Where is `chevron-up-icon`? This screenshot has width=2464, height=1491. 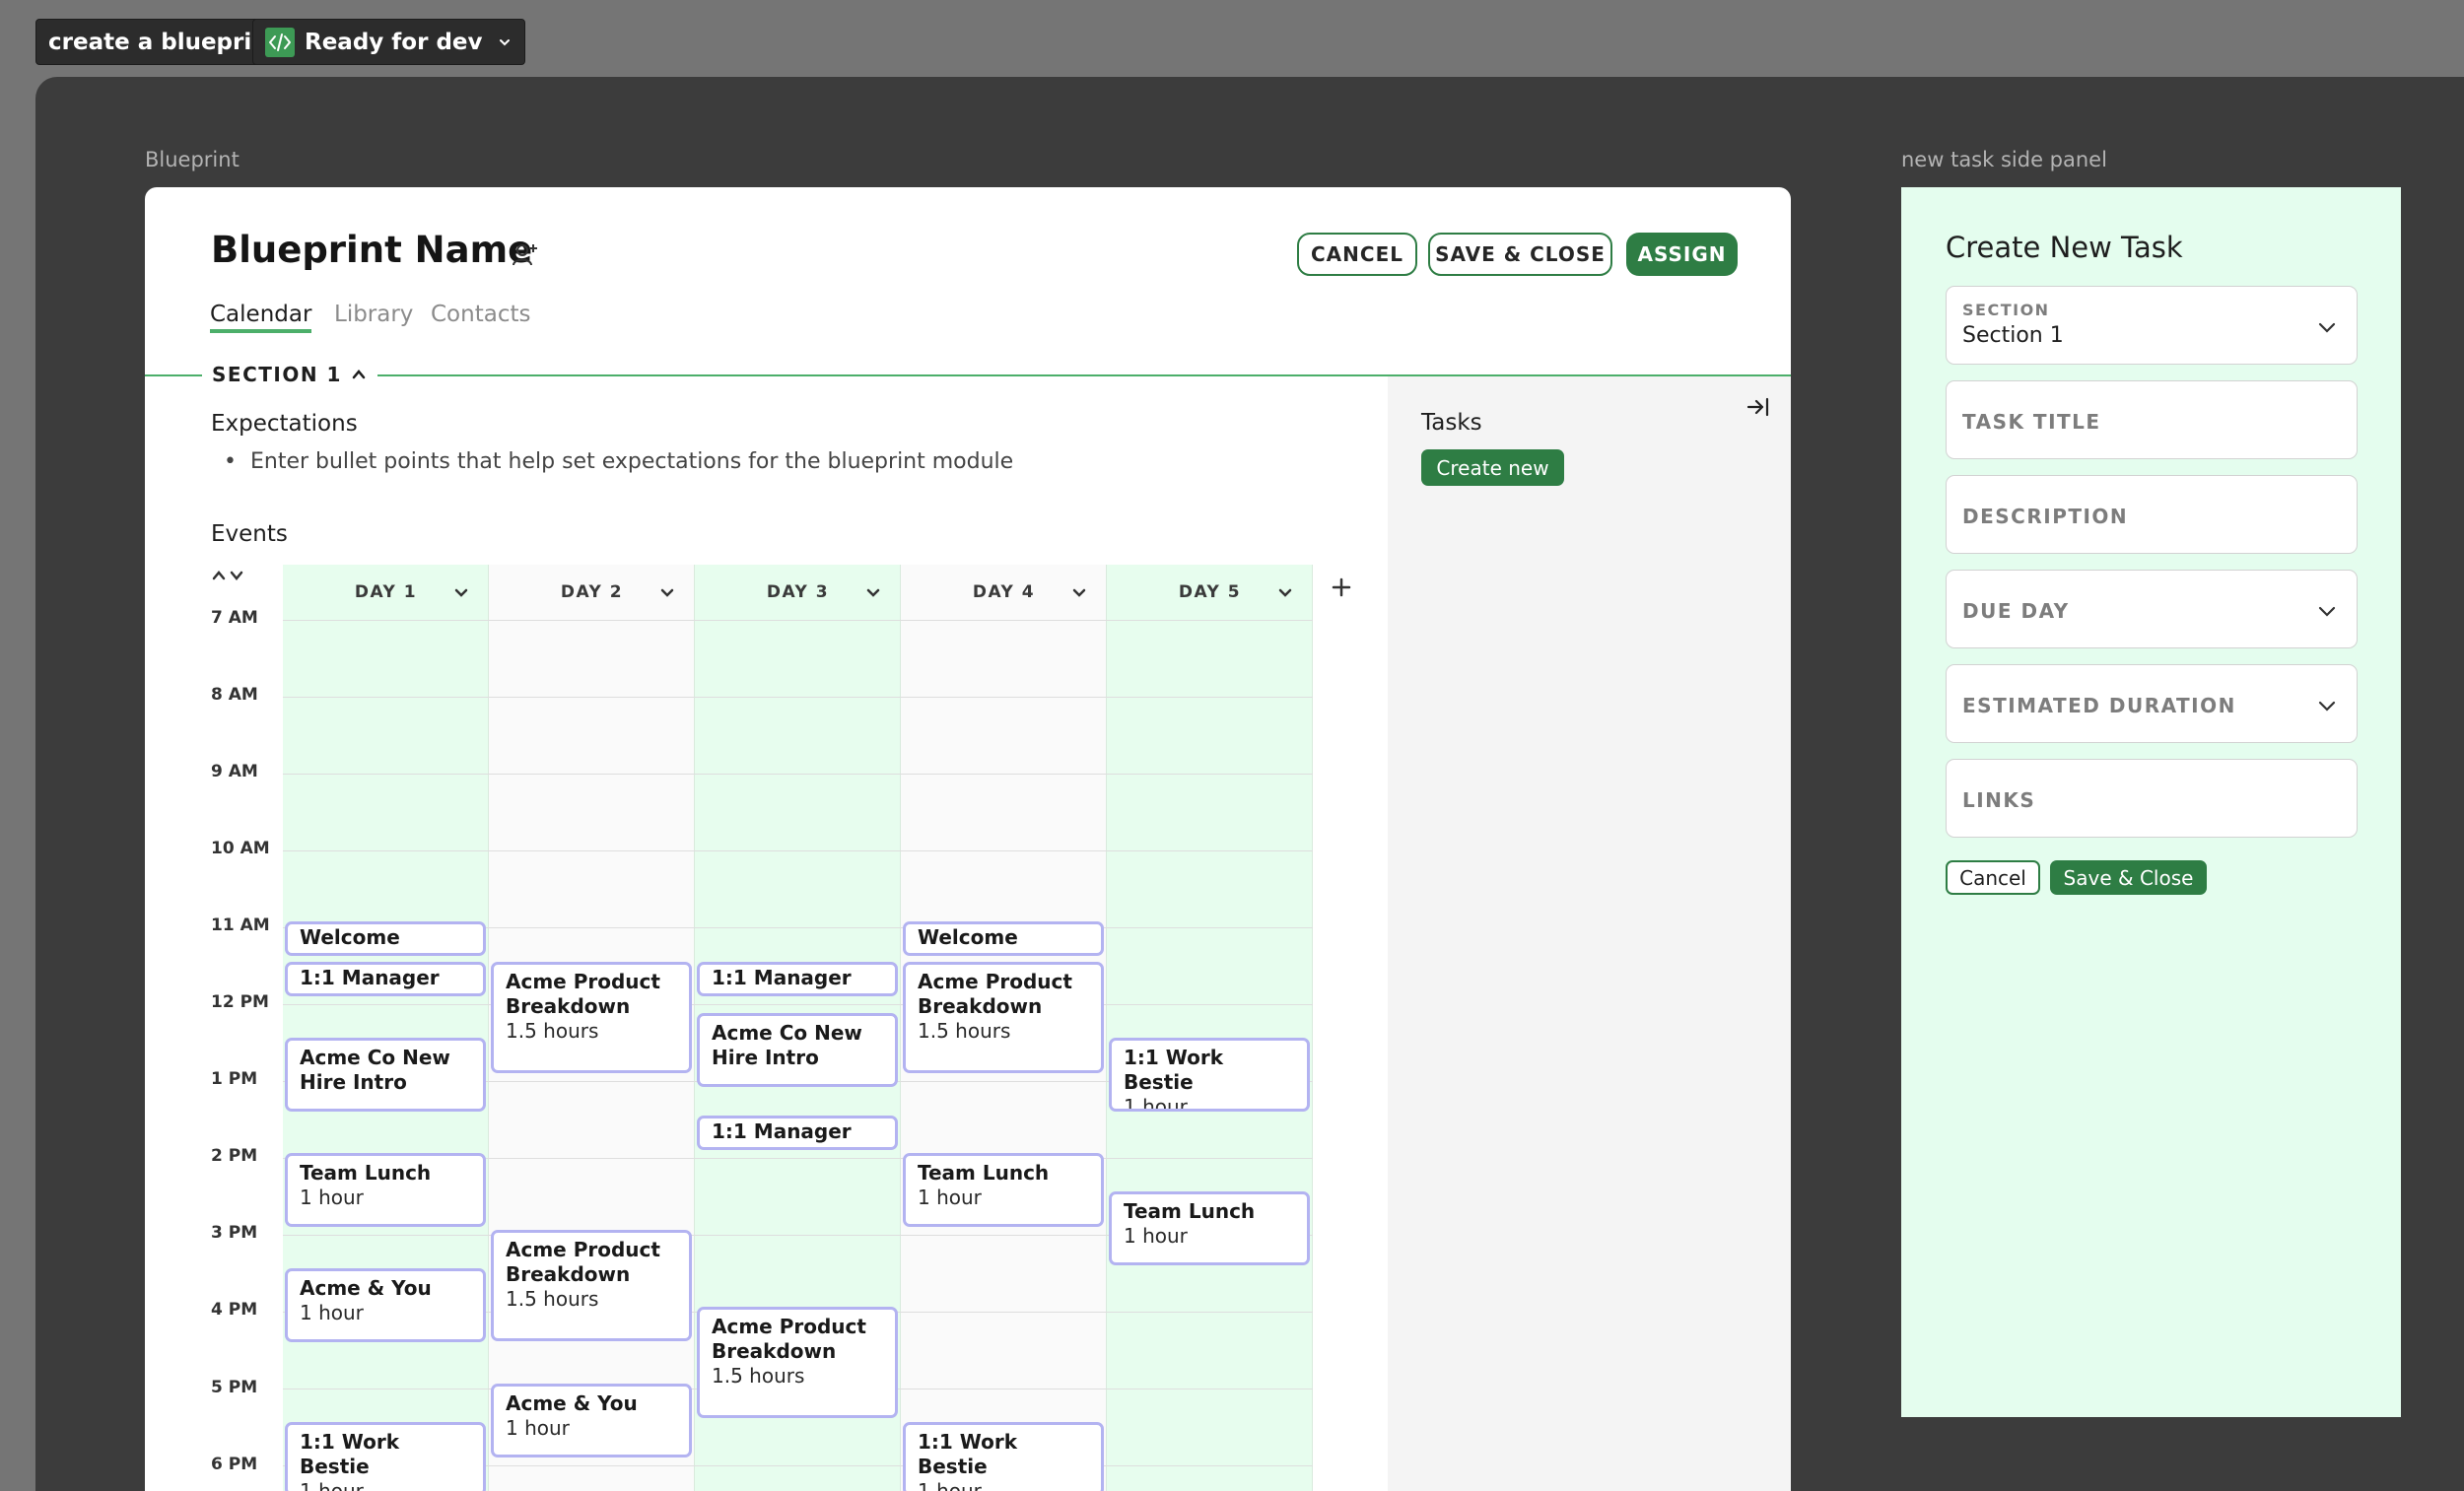 chevron-up-icon is located at coordinates (359, 375).